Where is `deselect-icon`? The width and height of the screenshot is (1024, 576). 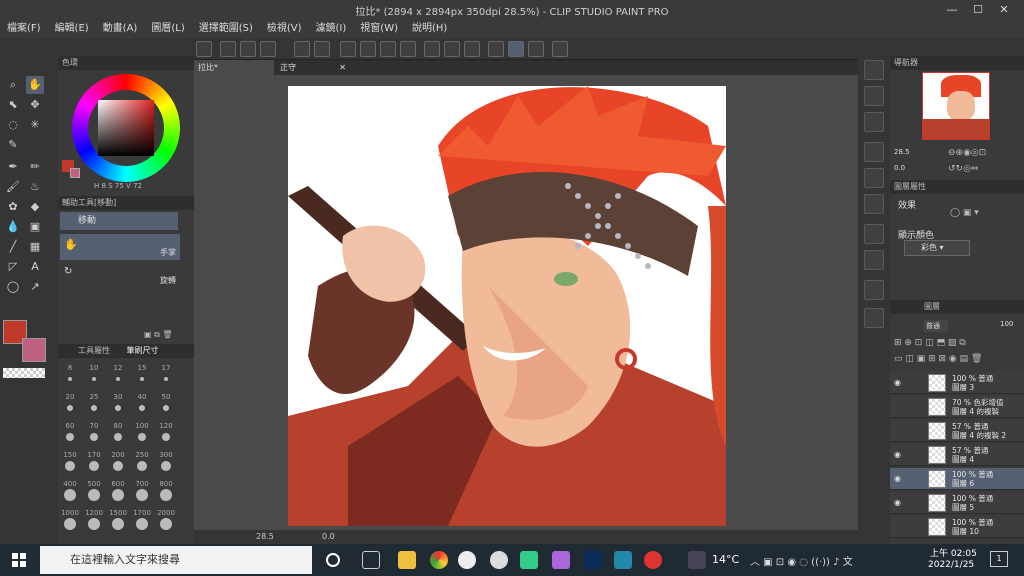
deselect-icon is located at coordinates (452, 49).